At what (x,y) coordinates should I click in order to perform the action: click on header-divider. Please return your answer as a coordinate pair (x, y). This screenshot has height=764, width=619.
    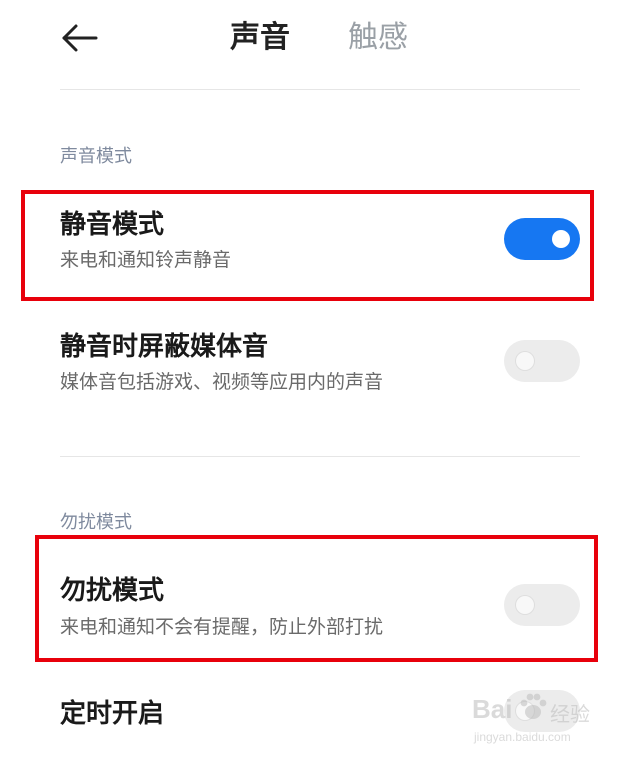
    Looking at the image, I should click on (320, 89).